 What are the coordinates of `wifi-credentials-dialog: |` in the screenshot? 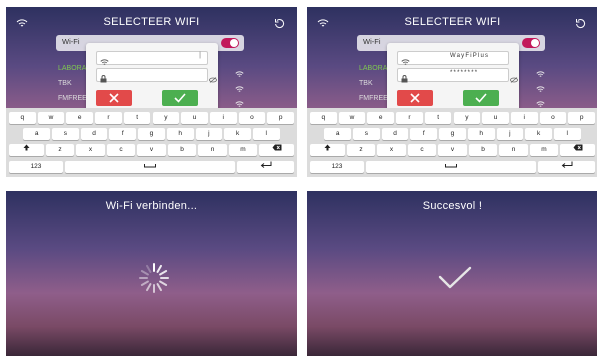 It's located at (152, 77).